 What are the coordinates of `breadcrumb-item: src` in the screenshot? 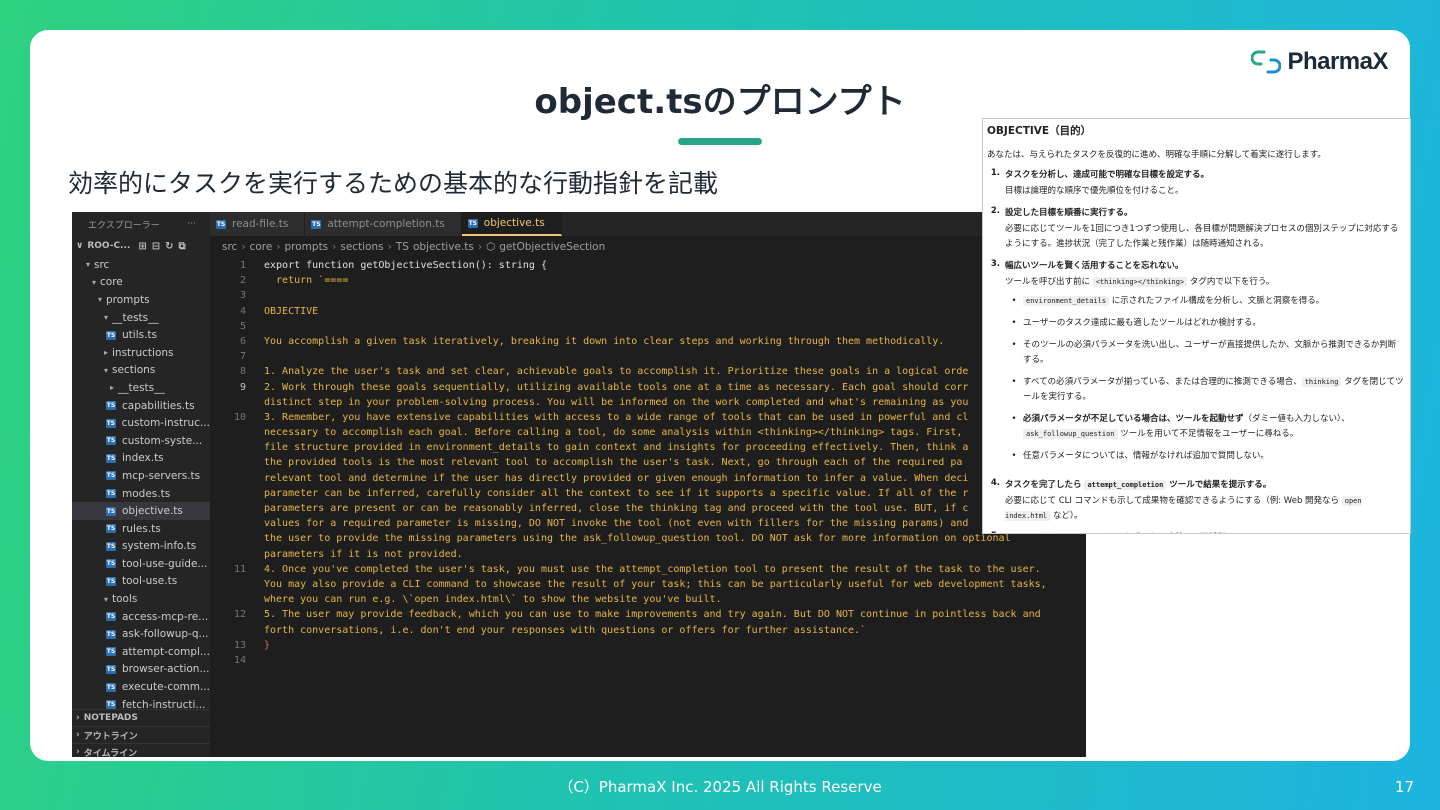 It's located at (229, 247).